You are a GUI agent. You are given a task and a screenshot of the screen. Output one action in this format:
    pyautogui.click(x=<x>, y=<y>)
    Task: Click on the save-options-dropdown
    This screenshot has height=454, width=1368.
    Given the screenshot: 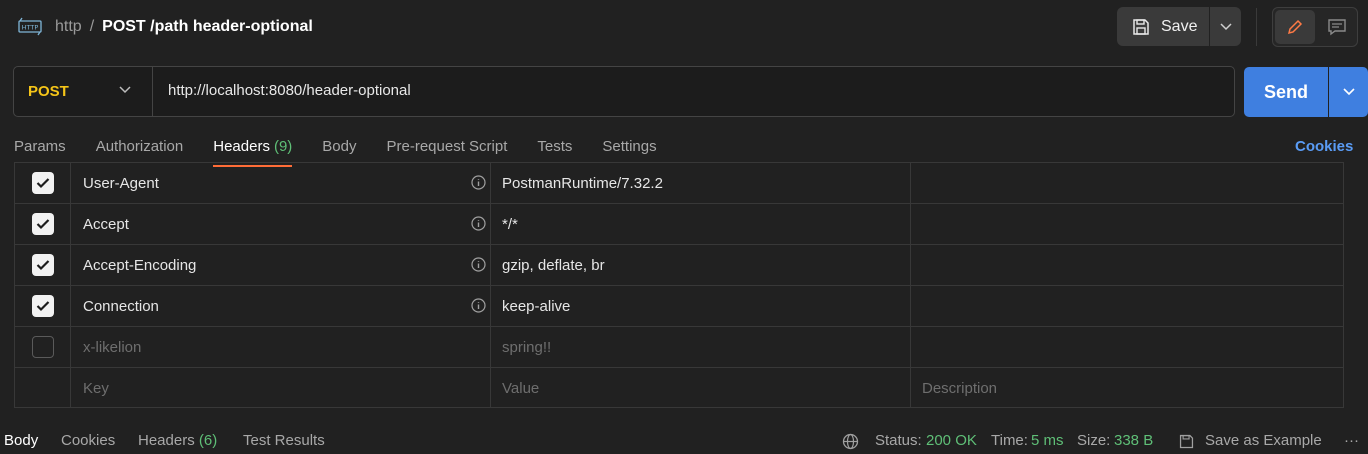 What is the action you would take?
    pyautogui.click(x=1225, y=26)
    